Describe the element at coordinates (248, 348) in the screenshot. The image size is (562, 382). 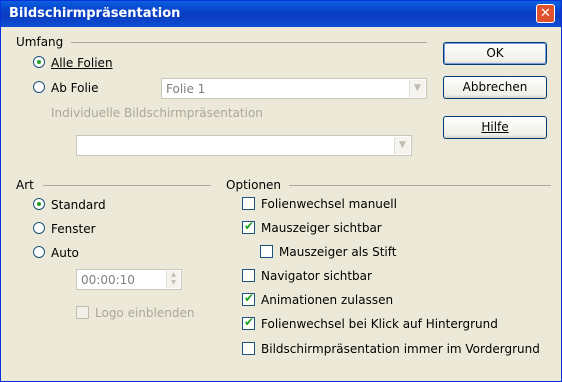
I see `option-checkbox-immer-im-vordergrund` at that location.